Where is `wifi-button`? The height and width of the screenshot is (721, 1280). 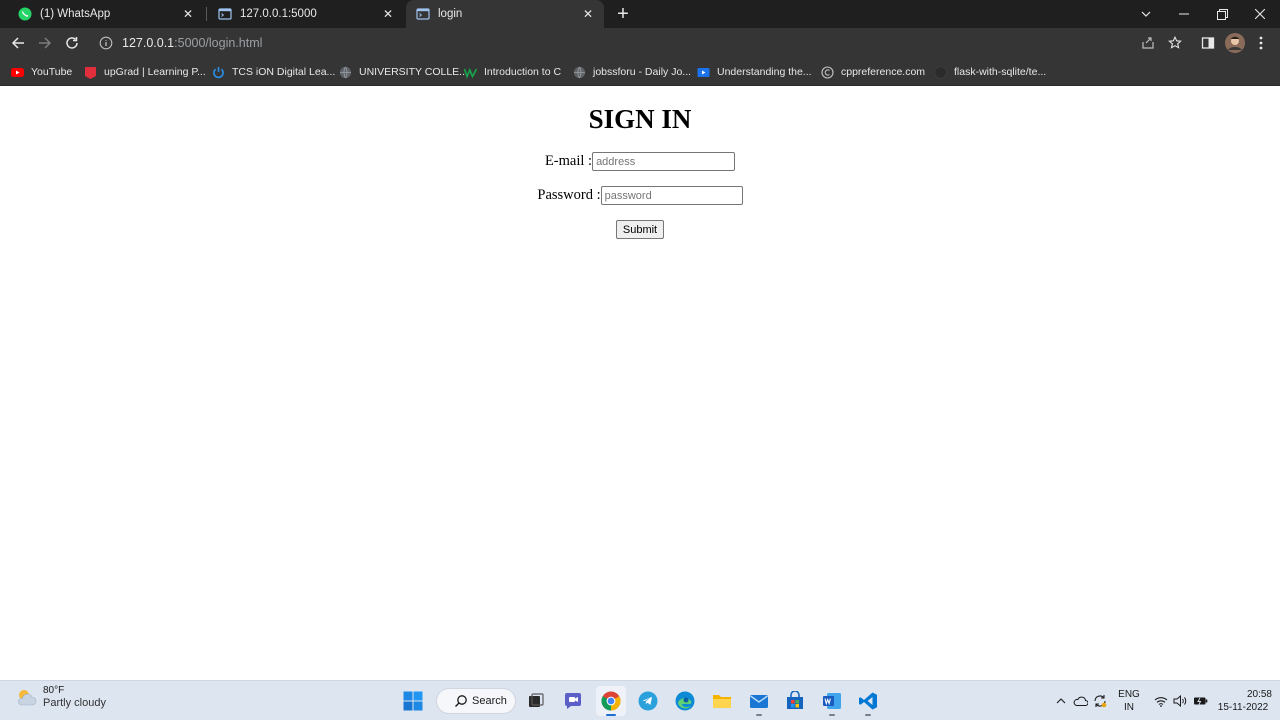
wifi-button is located at coordinates (1161, 701).